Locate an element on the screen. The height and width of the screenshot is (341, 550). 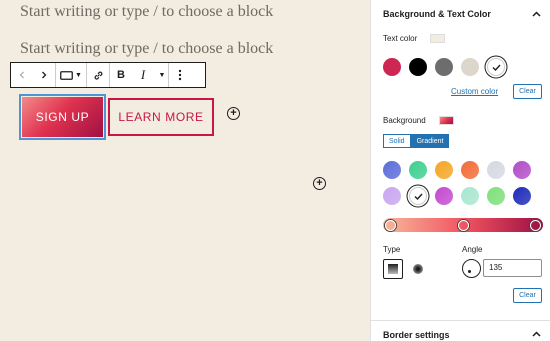
background-color-indicator is located at coordinates (446, 120).